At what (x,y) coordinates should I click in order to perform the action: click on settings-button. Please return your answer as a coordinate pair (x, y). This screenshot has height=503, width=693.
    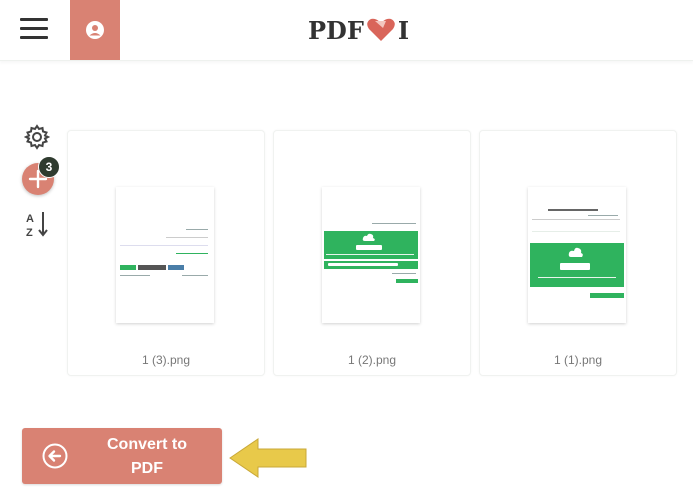
    Looking at the image, I should click on (37, 137).